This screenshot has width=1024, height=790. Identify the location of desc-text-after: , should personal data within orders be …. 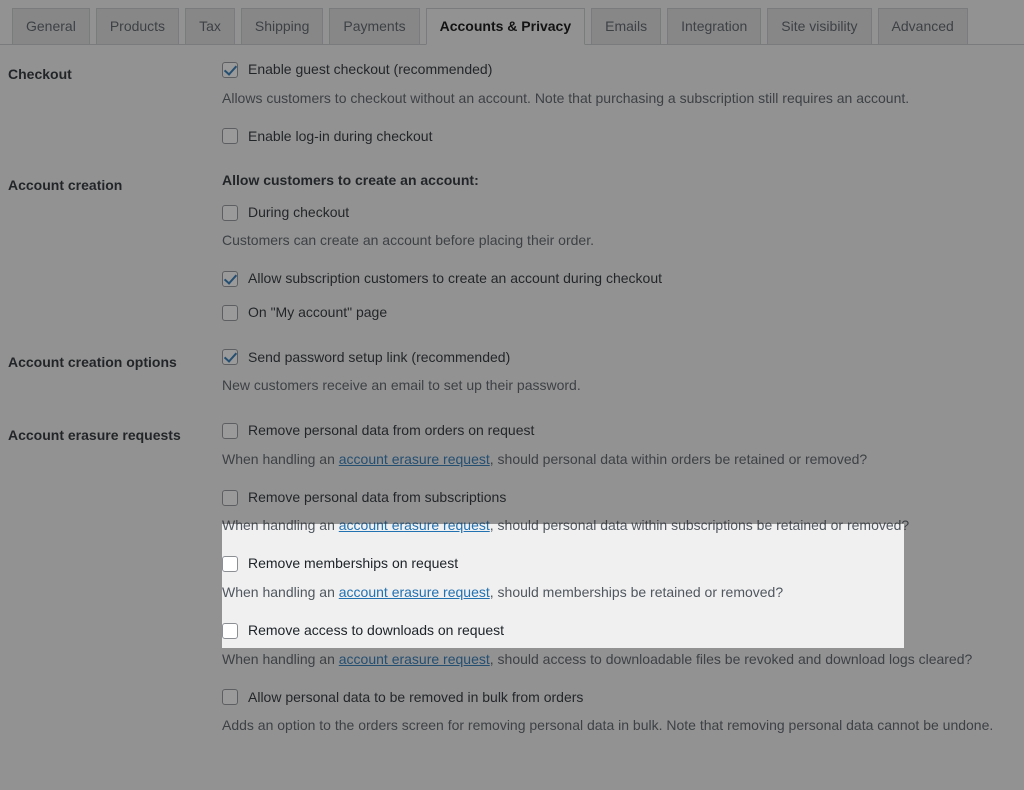
(678, 458).